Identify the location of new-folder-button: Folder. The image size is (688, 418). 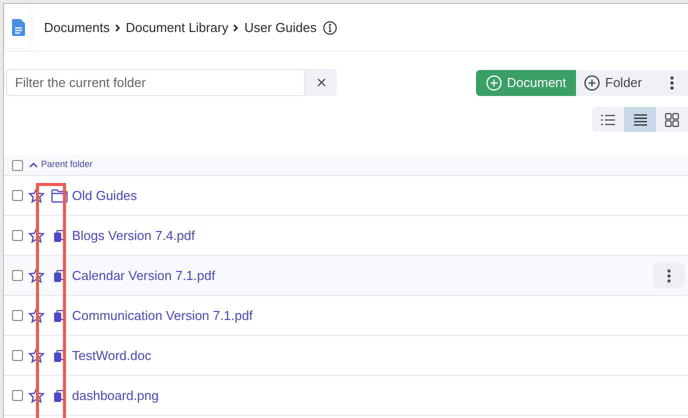
(615, 83).